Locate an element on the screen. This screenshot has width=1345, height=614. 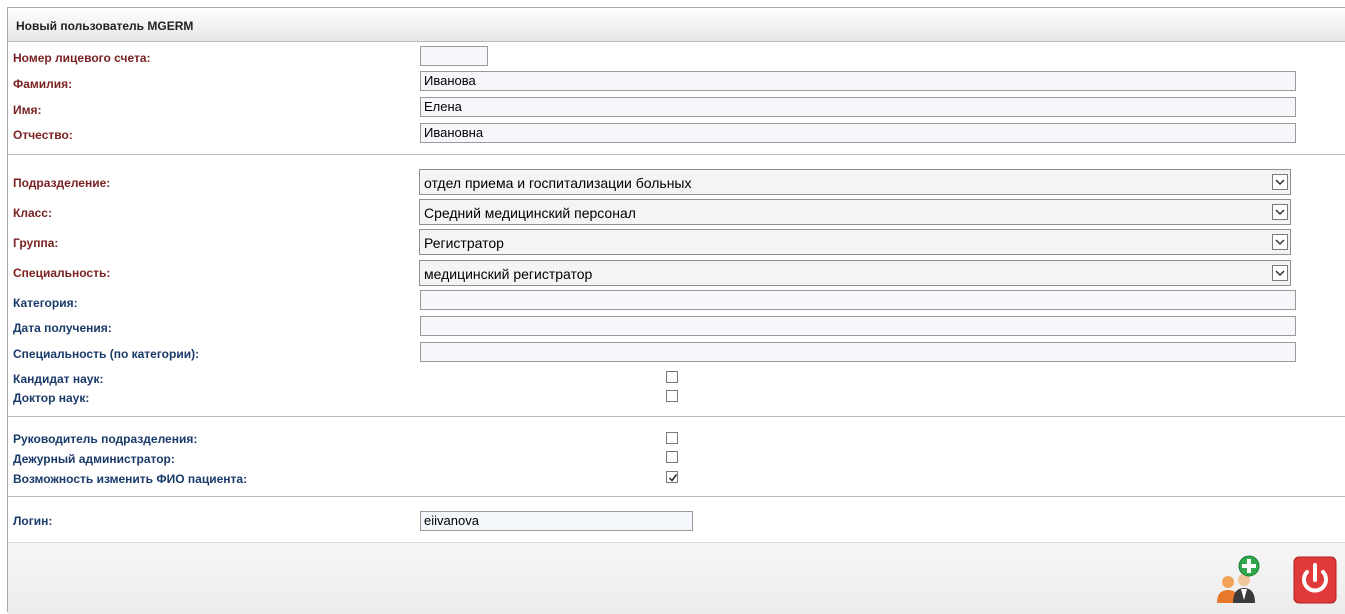
department-value: отдел приема и госпитализации больных is located at coordinates (558, 183).